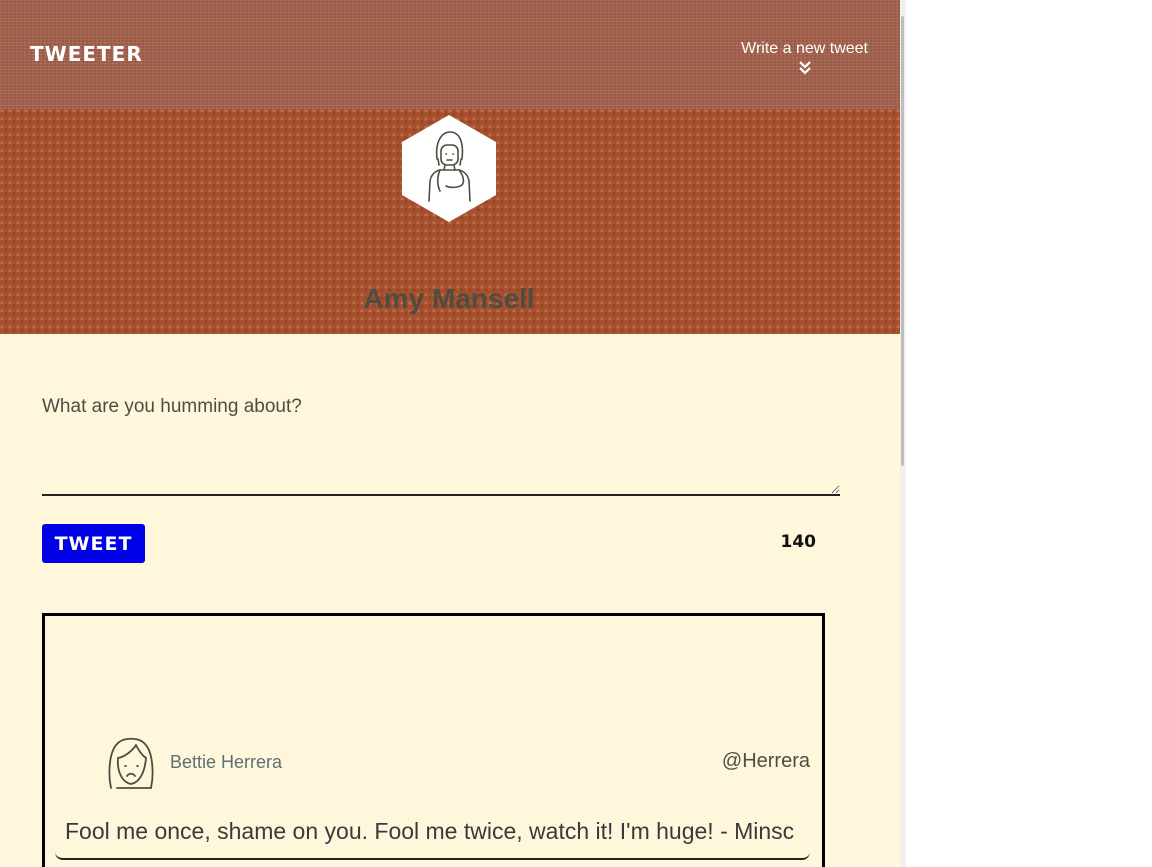 The width and height of the screenshot is (1152, 867). Describe the element at coordinates (902, 241) in the screenshot. I see `page-scrollbar-thumb` at that location.